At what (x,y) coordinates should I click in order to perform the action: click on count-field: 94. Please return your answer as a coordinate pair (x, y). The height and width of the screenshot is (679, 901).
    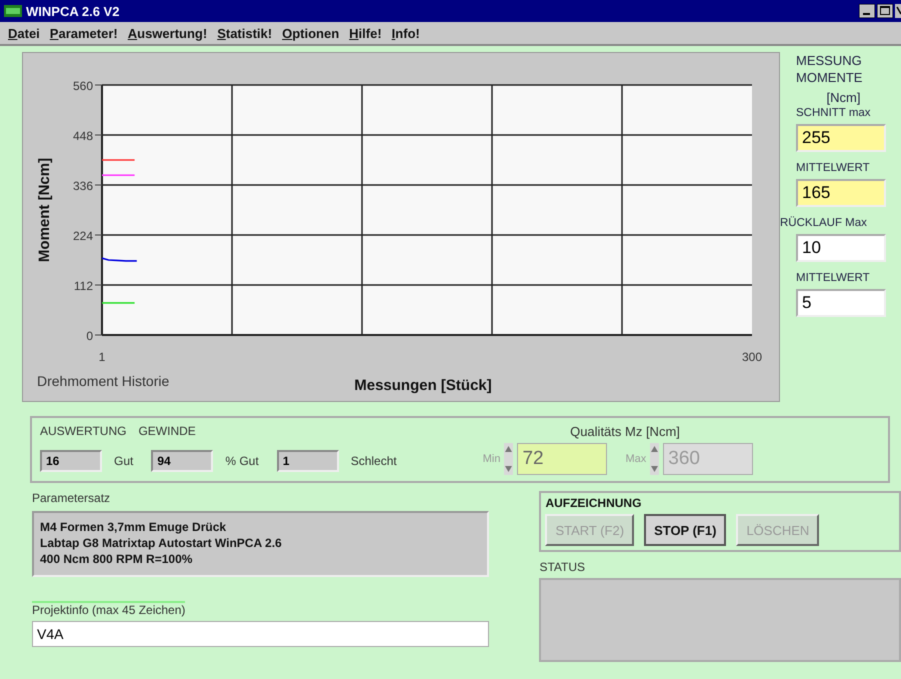
    Looking at the image, I should click on (182, 461).